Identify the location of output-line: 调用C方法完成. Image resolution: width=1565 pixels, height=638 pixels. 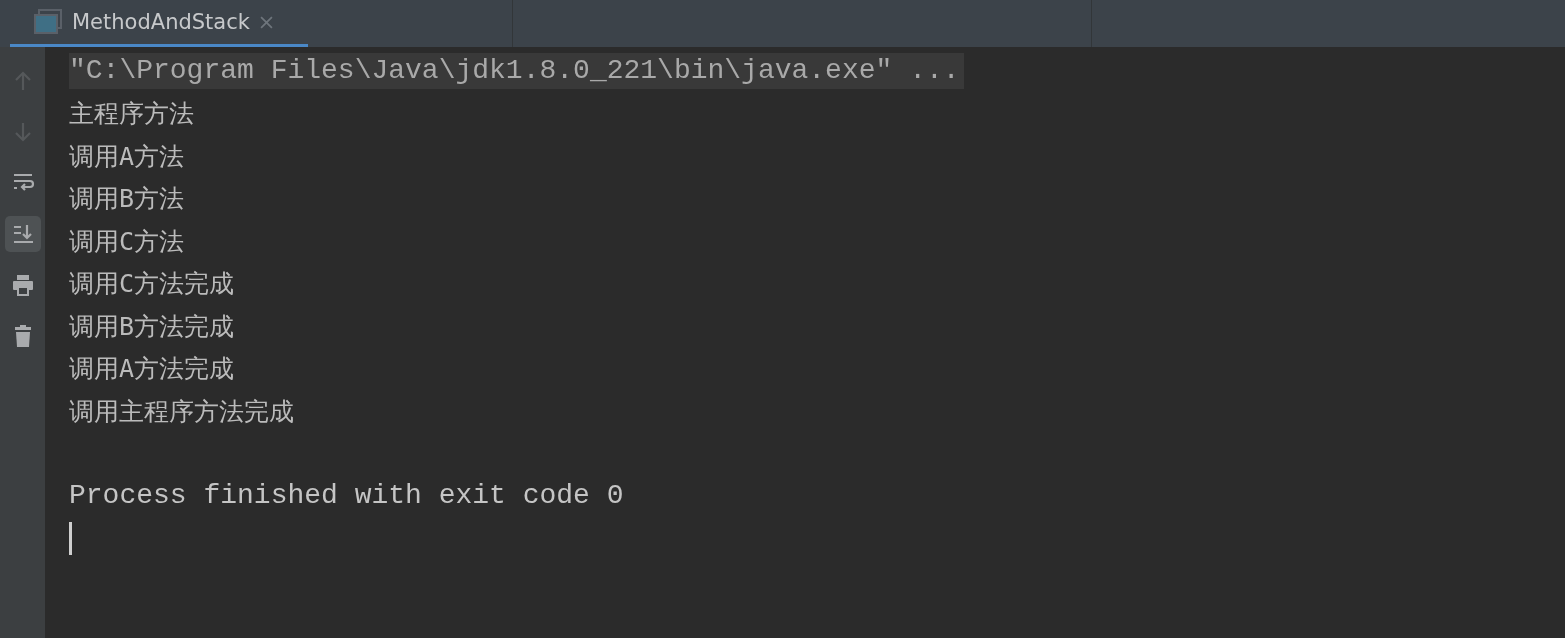
(152, 284).